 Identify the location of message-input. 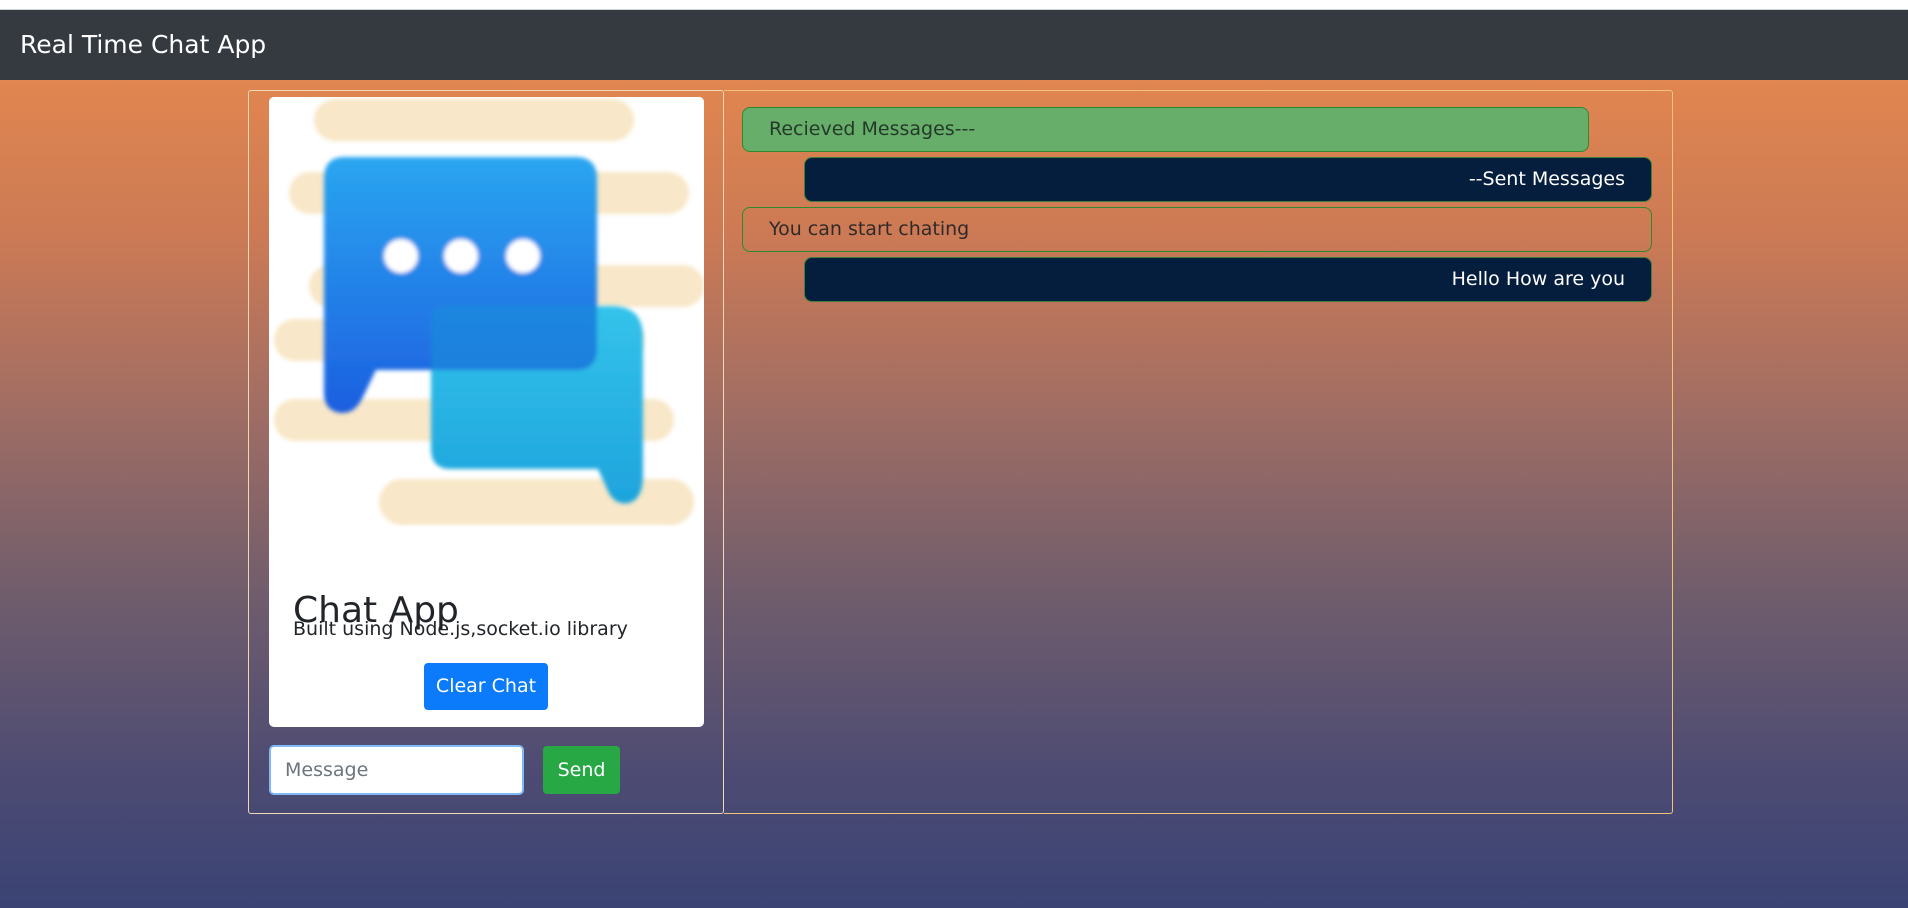
(396, 770).